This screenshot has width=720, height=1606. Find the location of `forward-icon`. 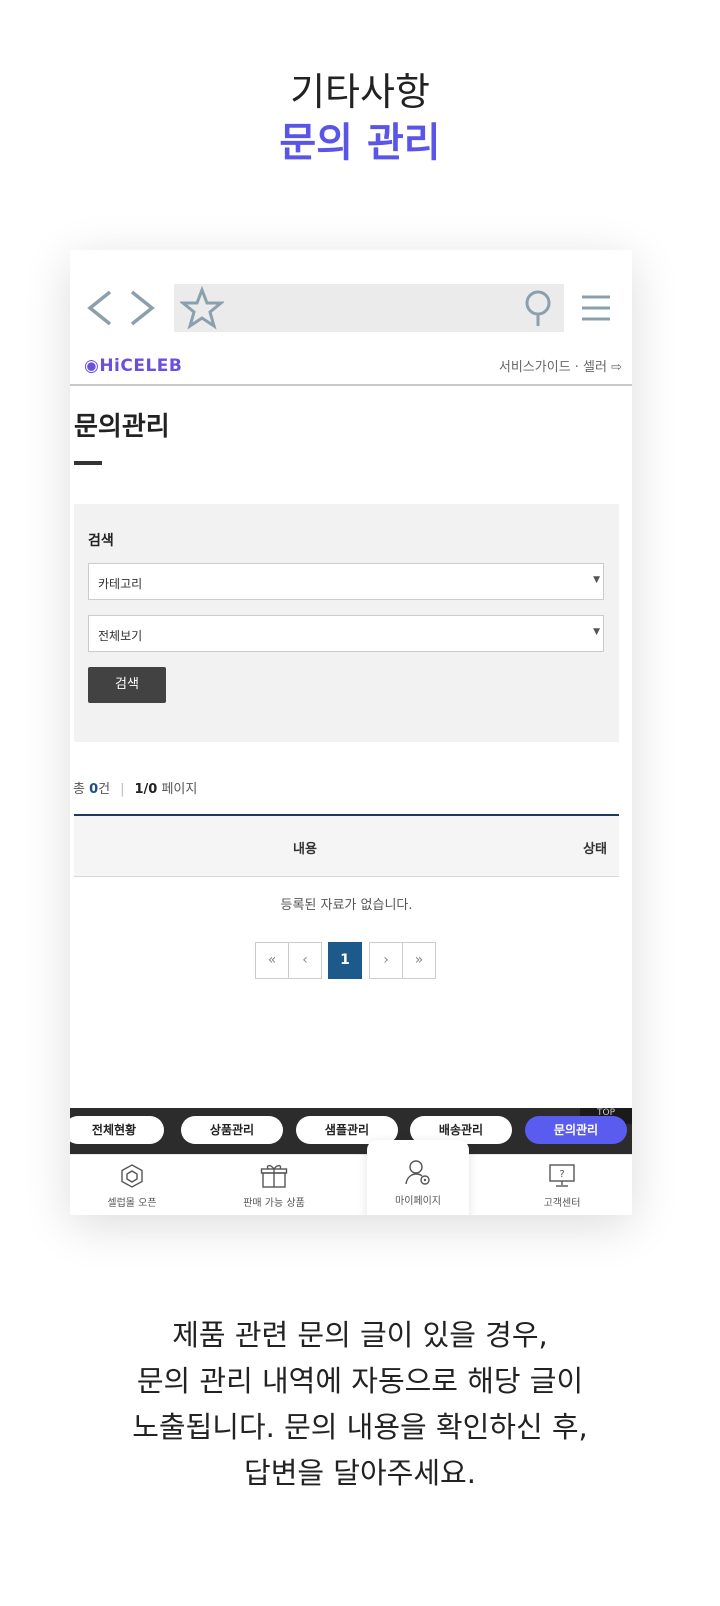

forward-icon is located at coordinates (142, 308).